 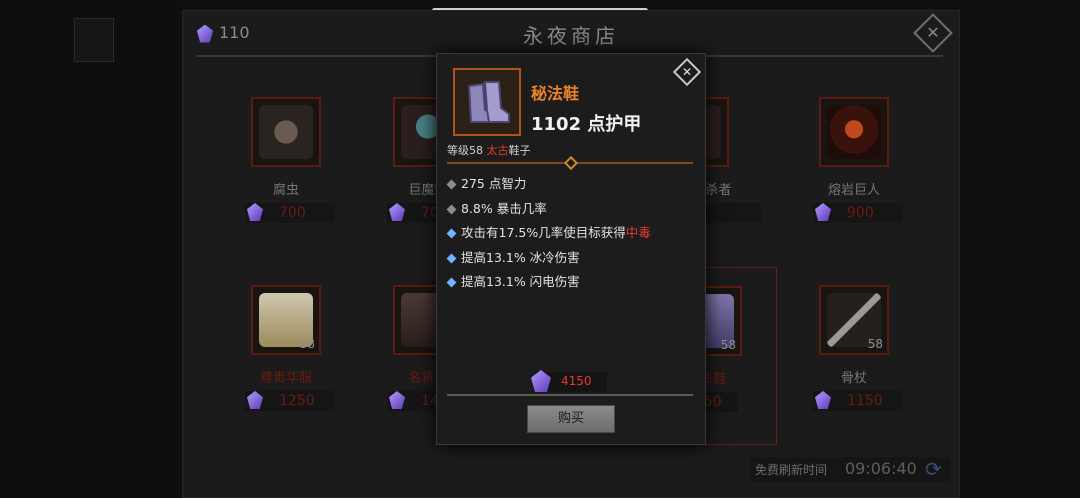 What do you see at coordinates (881, 468) in the screenshot?
I see `refresh-countdown: 09:06:40` at bounding box center [881, 468].